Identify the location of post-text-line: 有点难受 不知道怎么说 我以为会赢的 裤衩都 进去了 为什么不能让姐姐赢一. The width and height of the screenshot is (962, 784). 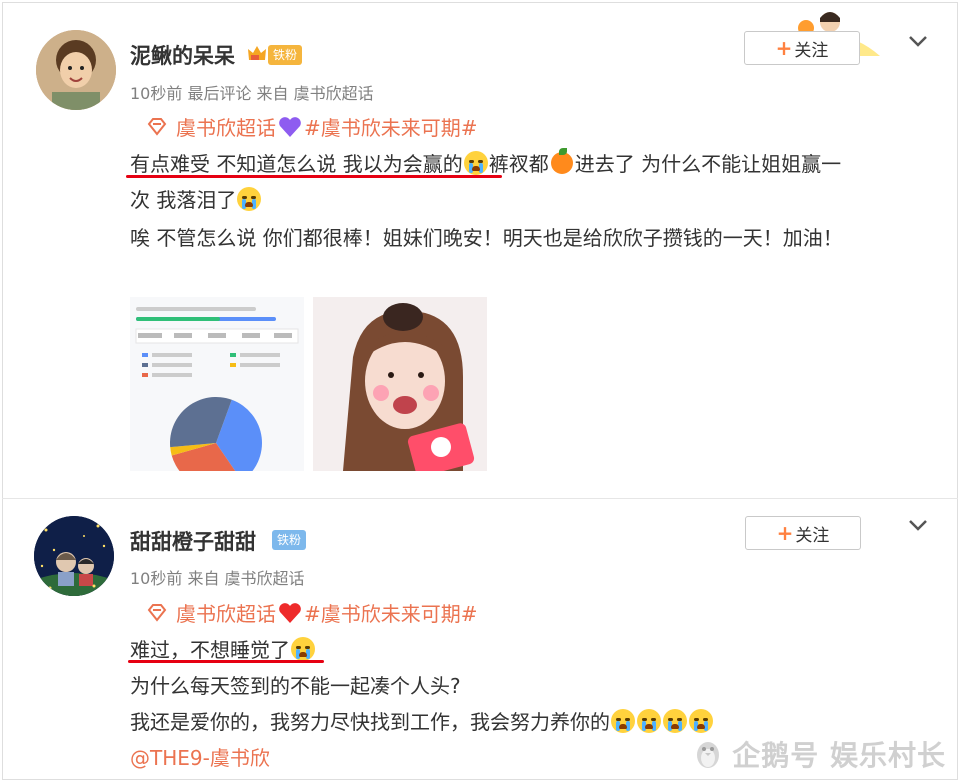
(486, 162).